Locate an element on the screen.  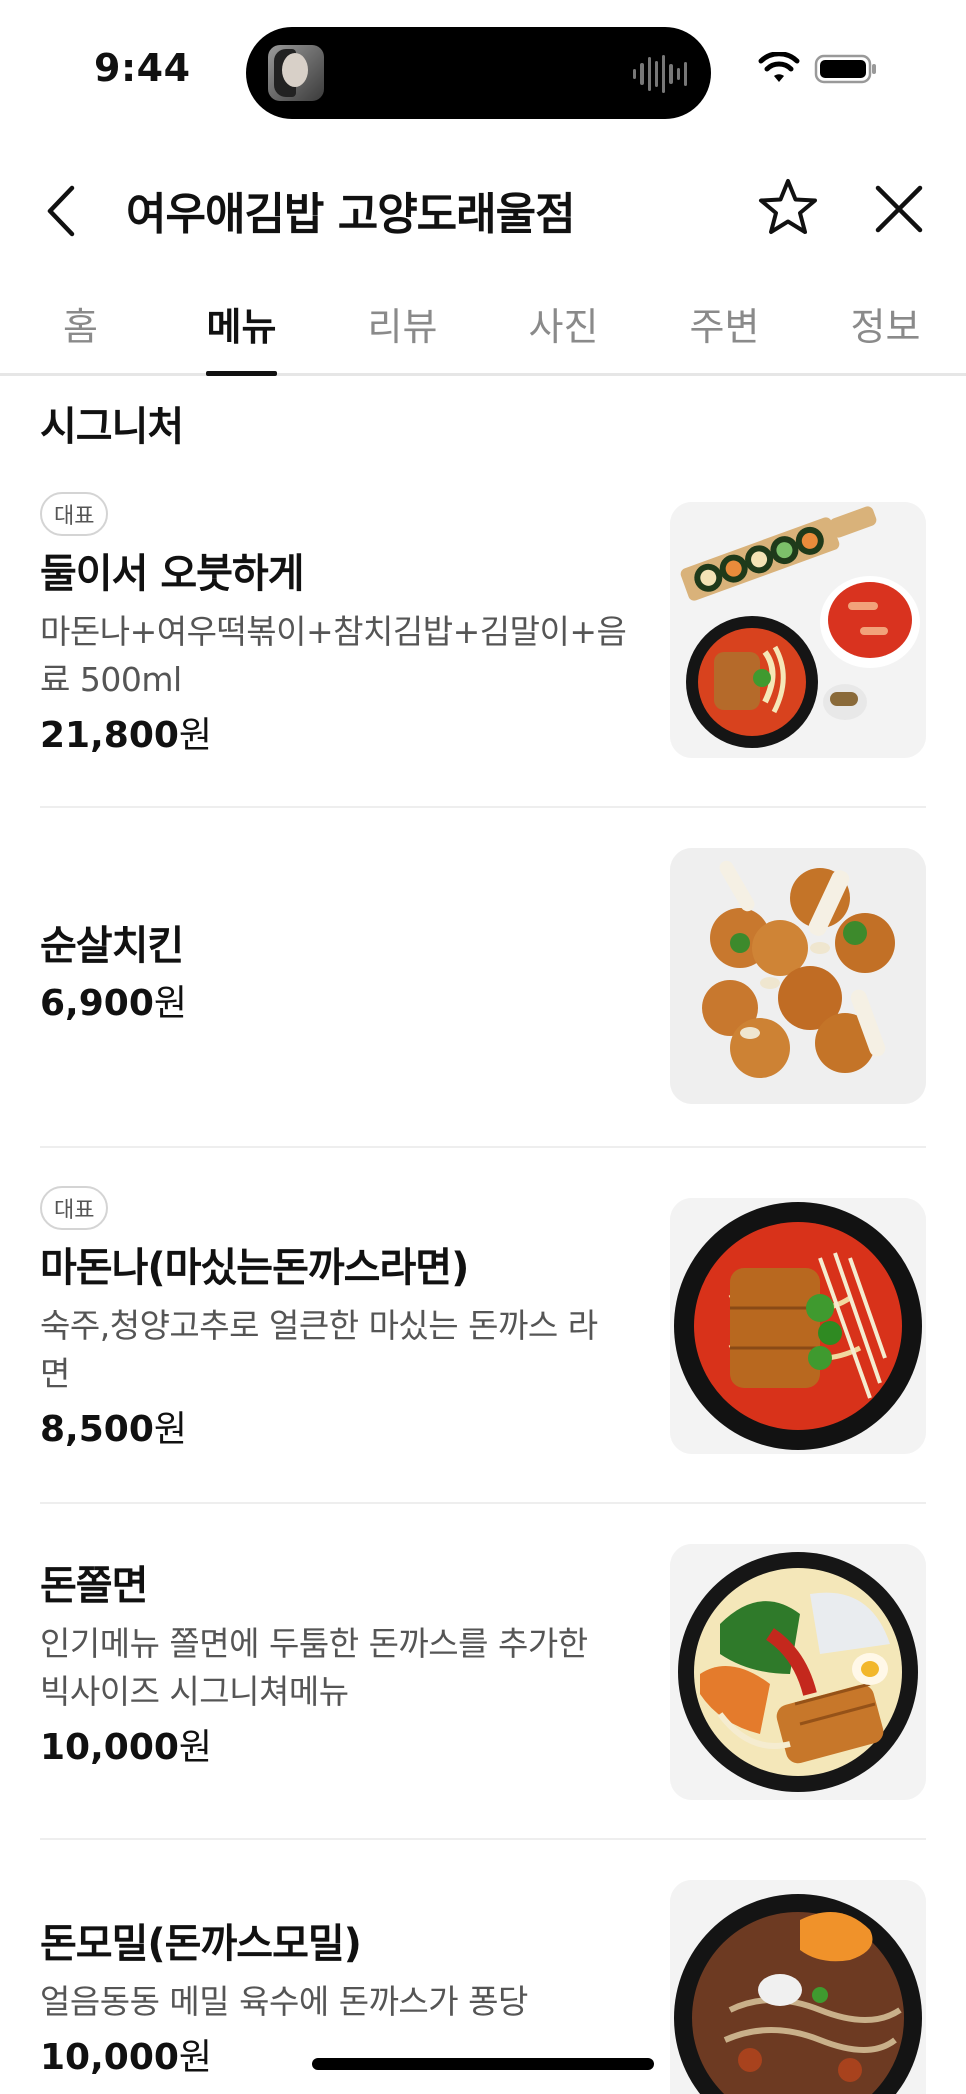
tab-home: 홈 is located at coordinates (80, 327).